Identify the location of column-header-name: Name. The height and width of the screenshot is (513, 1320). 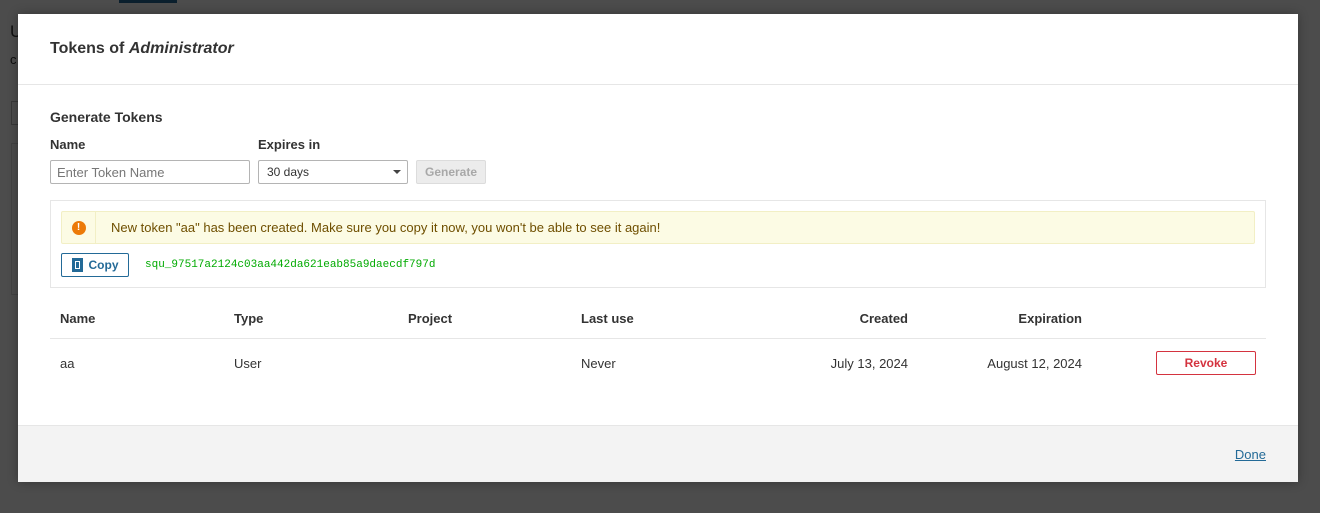
(137, 319).